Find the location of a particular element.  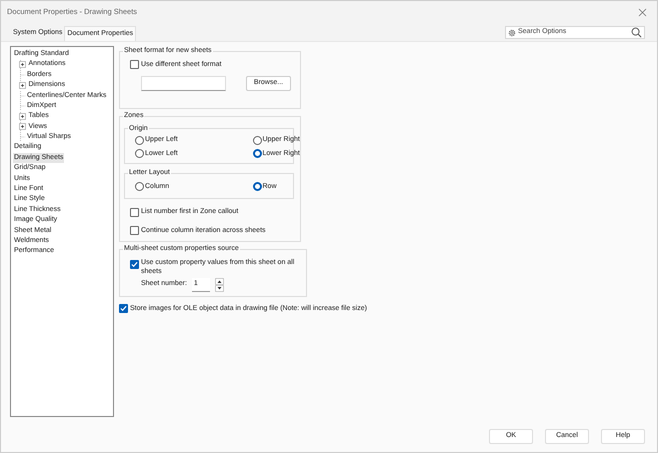

close-icon is located at coordinates (642, 12).